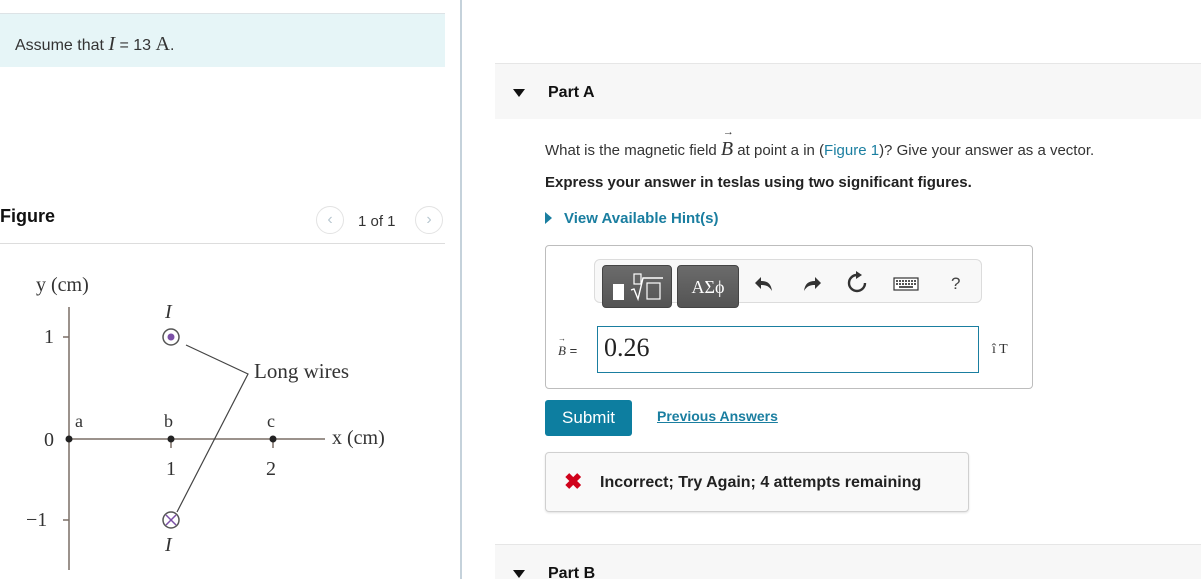 This screenshot has width=1201, height=579. What do you see at coordinates (633, 150) in the screenshot?
I see `question-prefix: What is the magnetic field` at bounding box center [633, 150].